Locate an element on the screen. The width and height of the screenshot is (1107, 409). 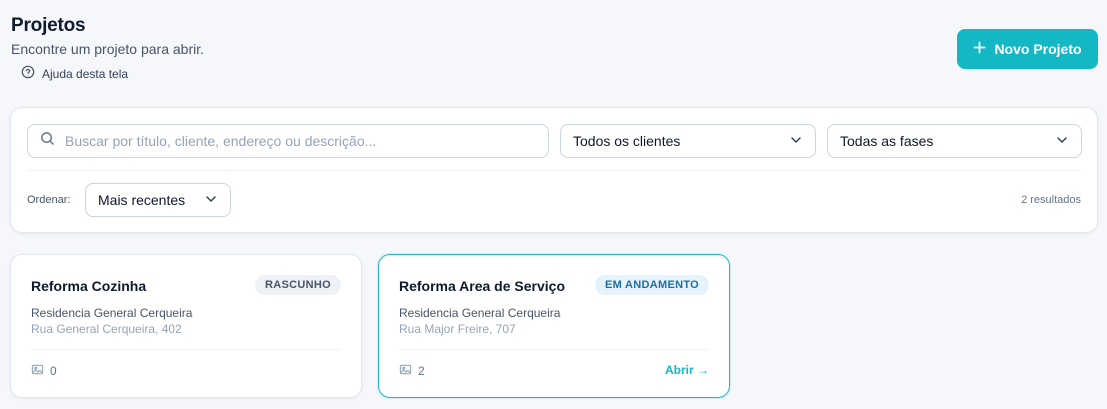
client-filter-select: Todos os clientes is located at coordinates (688, 141).